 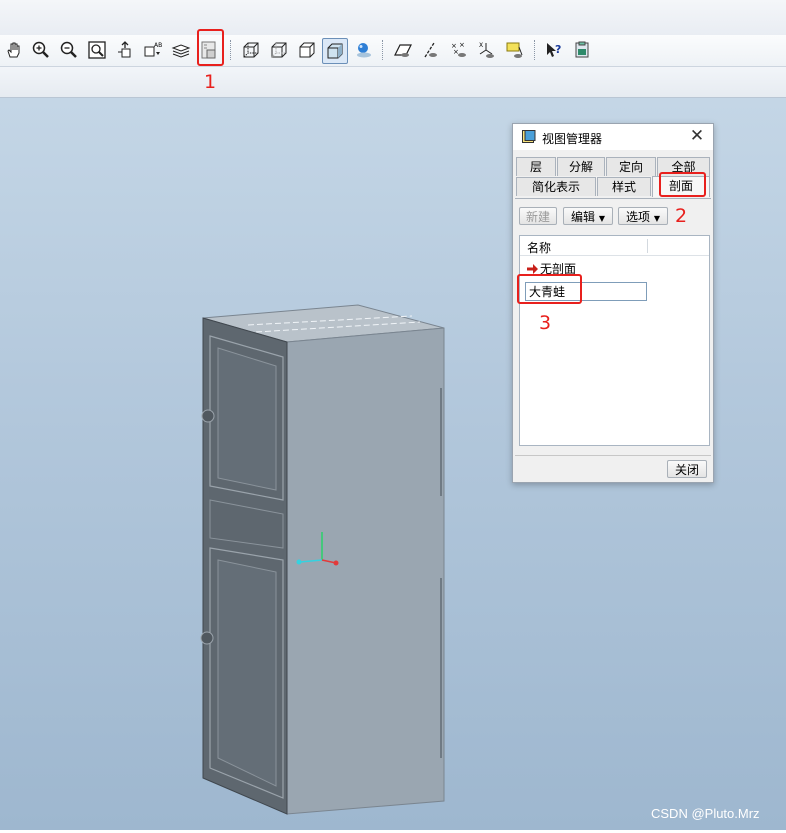 I want to click on annotation-label-3: 3, so click(x=545, y=323).